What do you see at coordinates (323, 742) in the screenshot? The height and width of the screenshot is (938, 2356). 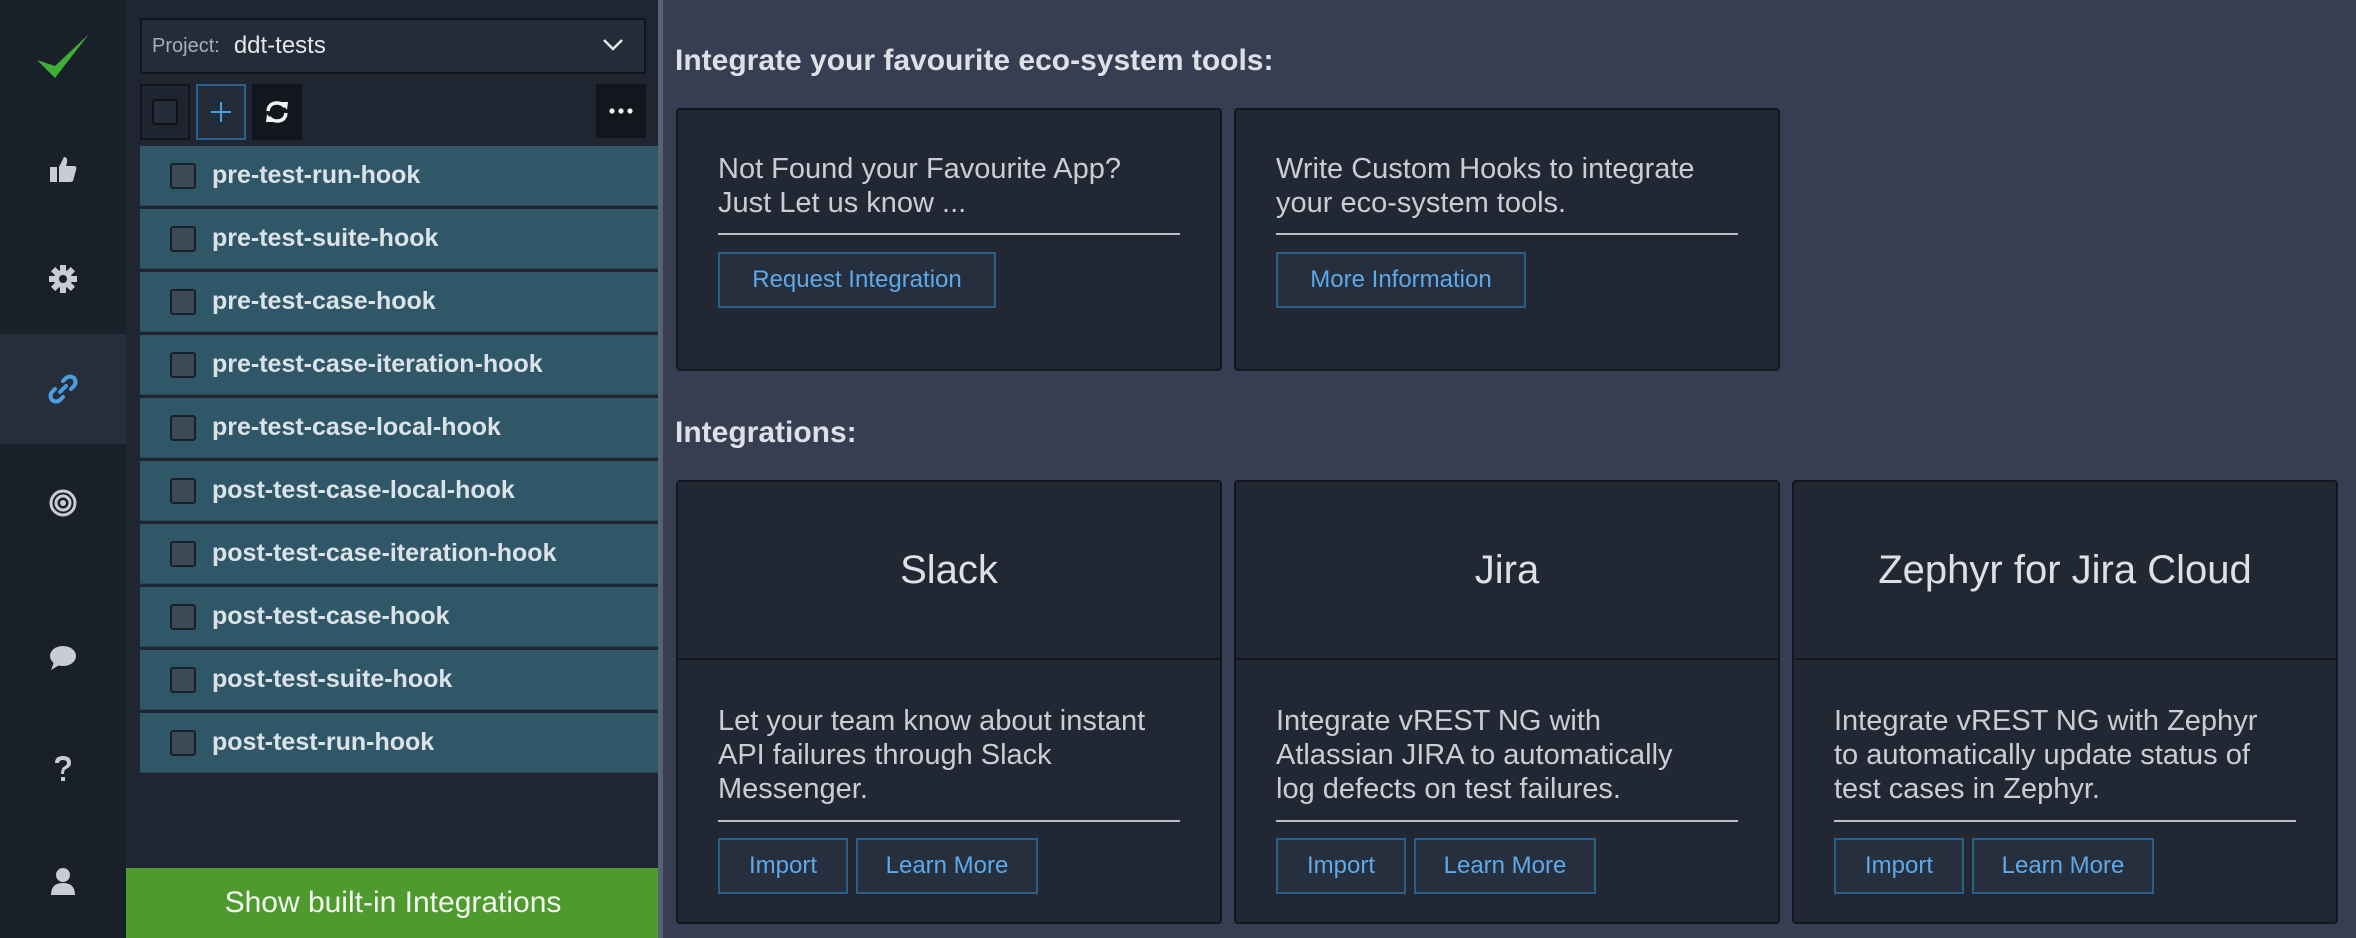 I see `hook-label: post-test-run-hook` at bounding box center [323, 742].